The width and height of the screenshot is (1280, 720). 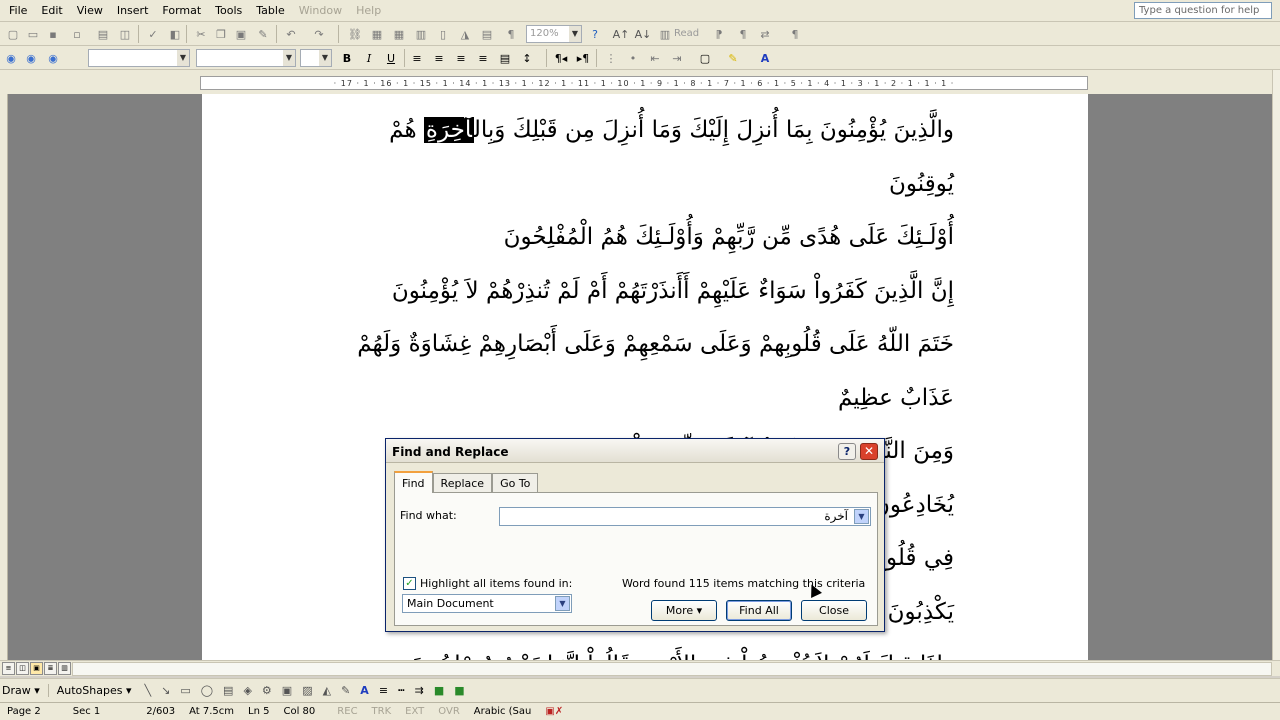 I want to click on distributed-icon: ▤, so click(x=505, y=58).